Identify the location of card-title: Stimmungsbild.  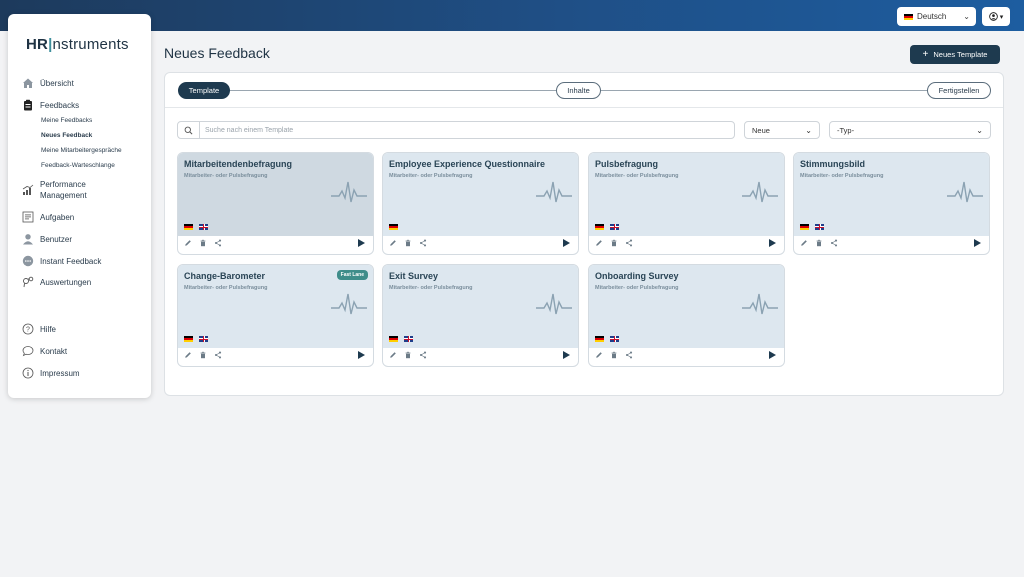
(832, 164).